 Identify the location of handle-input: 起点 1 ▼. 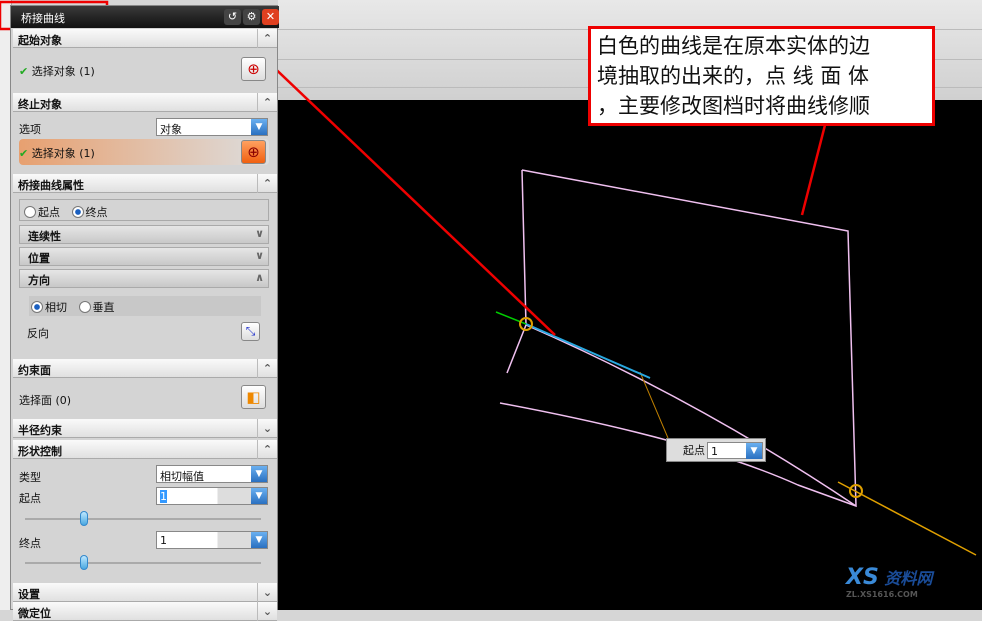
(716, 450).